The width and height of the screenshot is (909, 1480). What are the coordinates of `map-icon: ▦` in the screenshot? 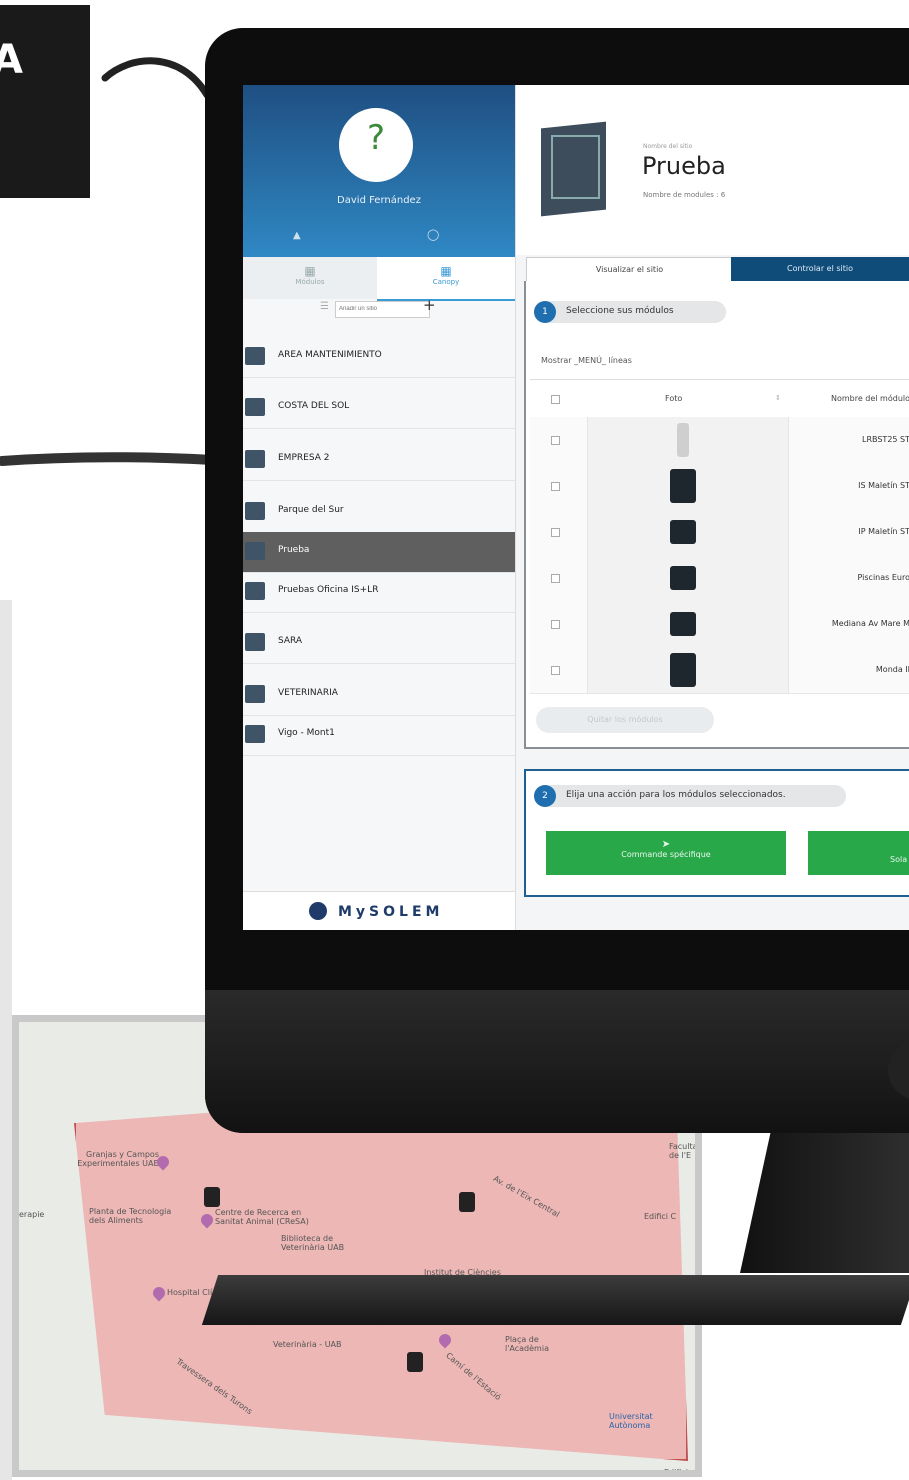 It's located at (446, 271).